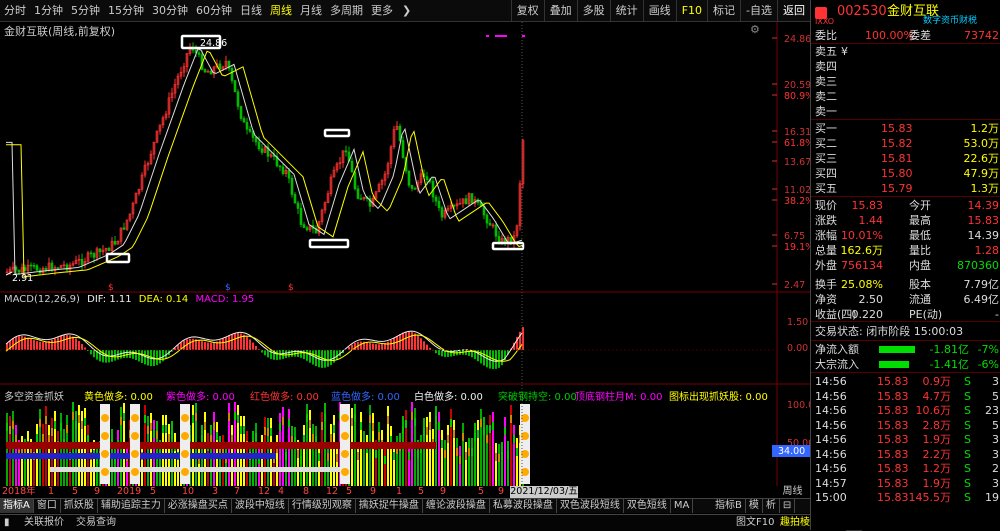 The image size is (1000, 531). What do you see at coordinates (260, 506) in the screenshot?
I see `indicator-tab: 波段中短线` at bounding box center [260, 506].